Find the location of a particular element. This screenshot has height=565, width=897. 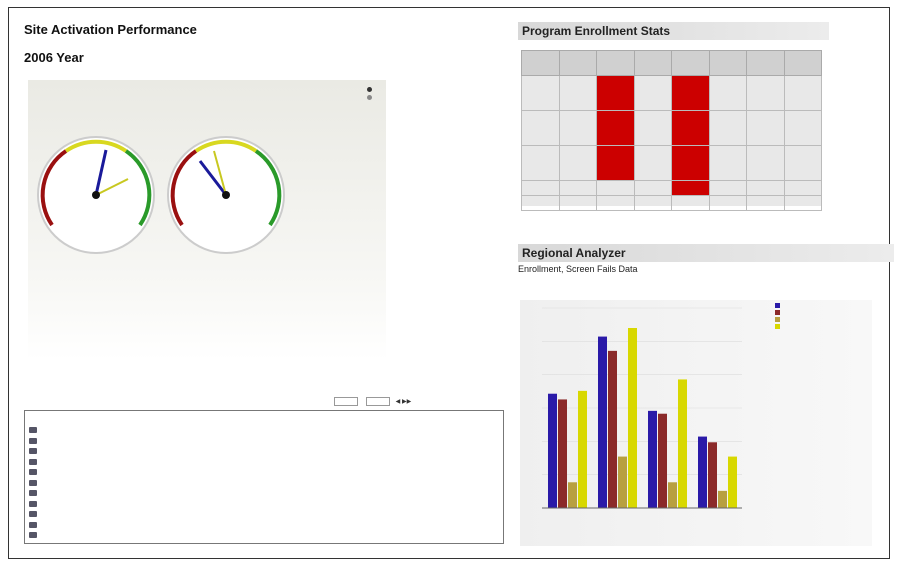

report-list is located at coordinates (264, 477).